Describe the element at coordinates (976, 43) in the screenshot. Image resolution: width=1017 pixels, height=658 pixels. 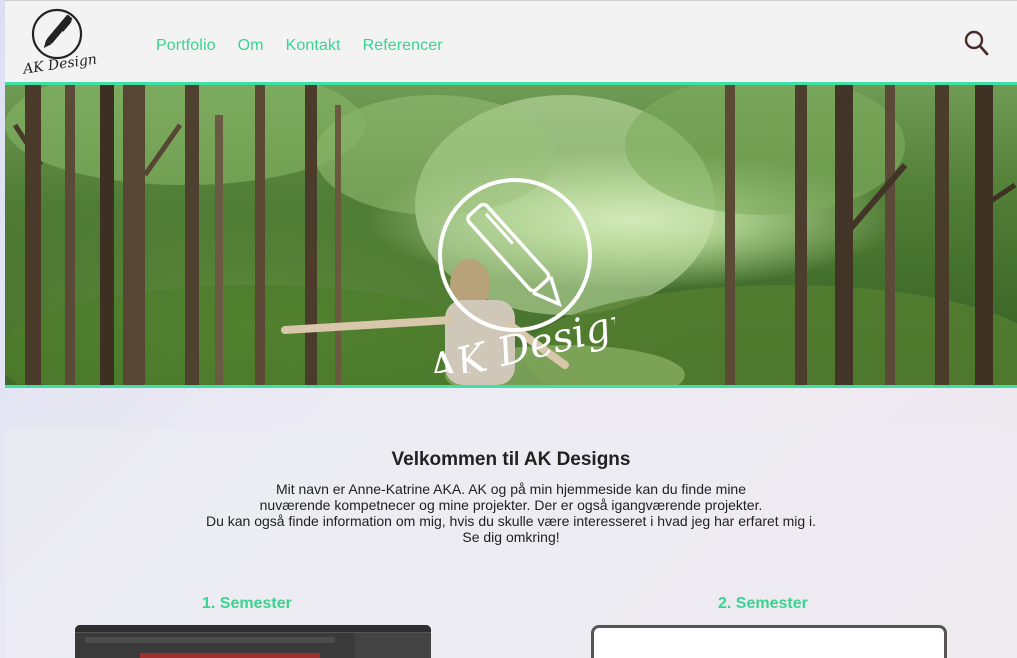
I see `search-icon` at that location.